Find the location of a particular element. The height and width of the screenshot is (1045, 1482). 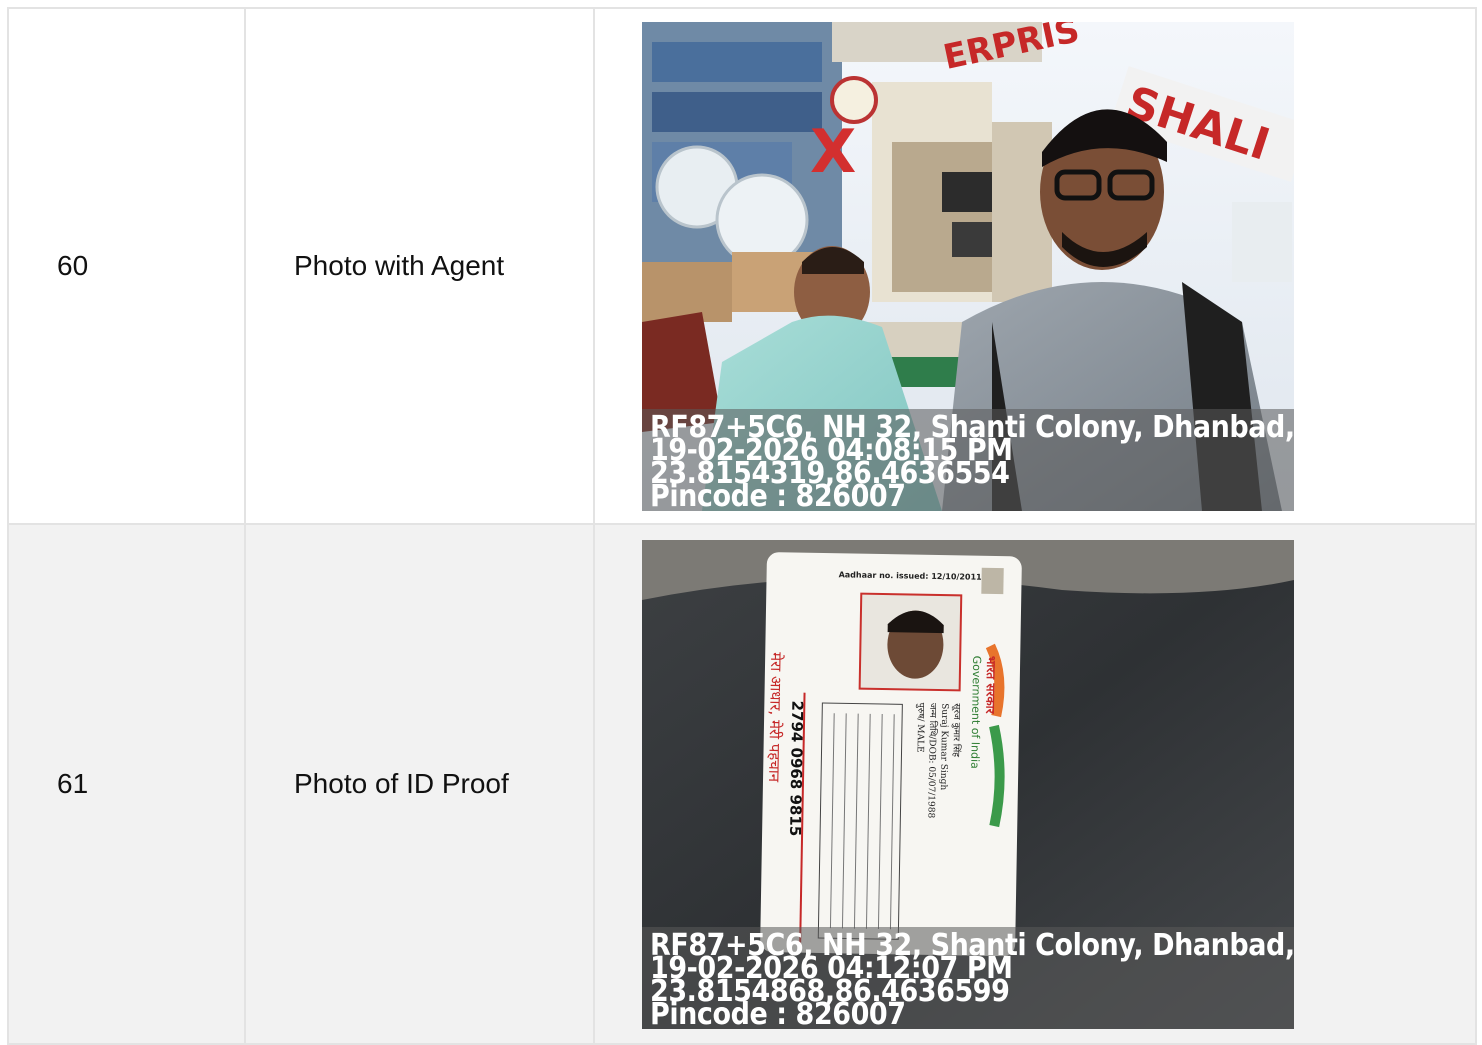

svg-text: पुरुष/ MALE is located at coordinates (920, 727).